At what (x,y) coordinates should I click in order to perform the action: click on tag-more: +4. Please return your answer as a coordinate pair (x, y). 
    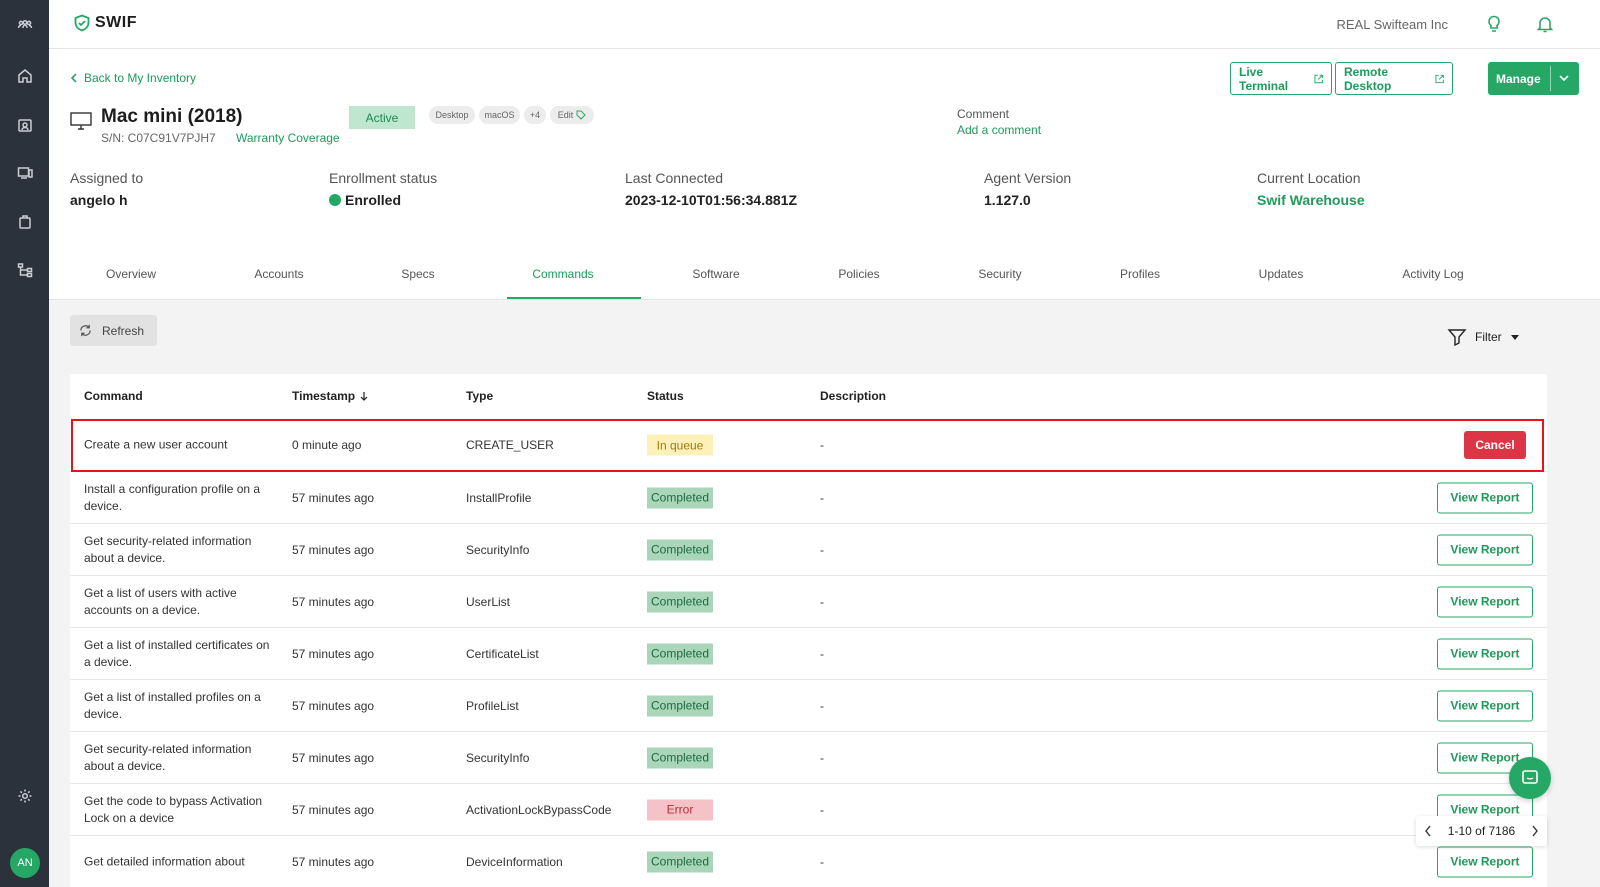
    Looking at the image, I should click on (535, 115).